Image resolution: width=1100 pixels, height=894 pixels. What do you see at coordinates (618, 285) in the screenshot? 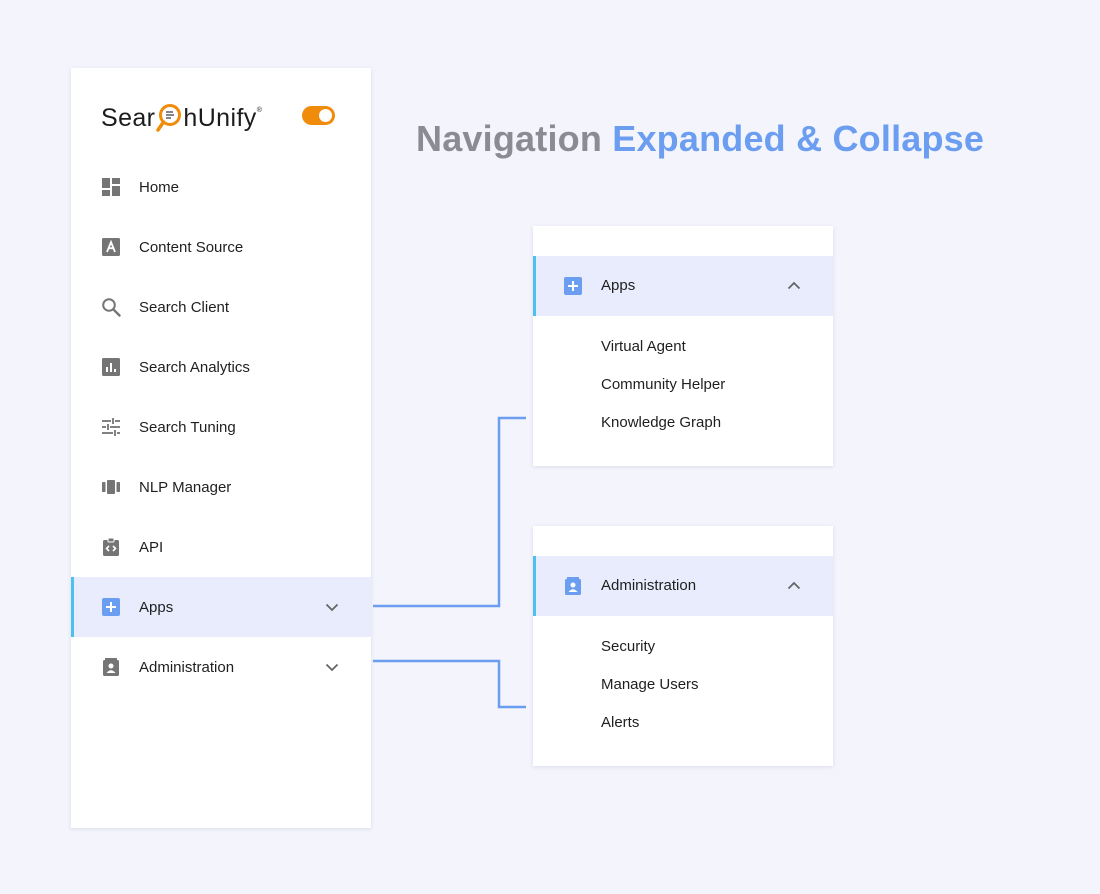
I see `apps-panel-label: Apps` at bounding box center [618, 285].